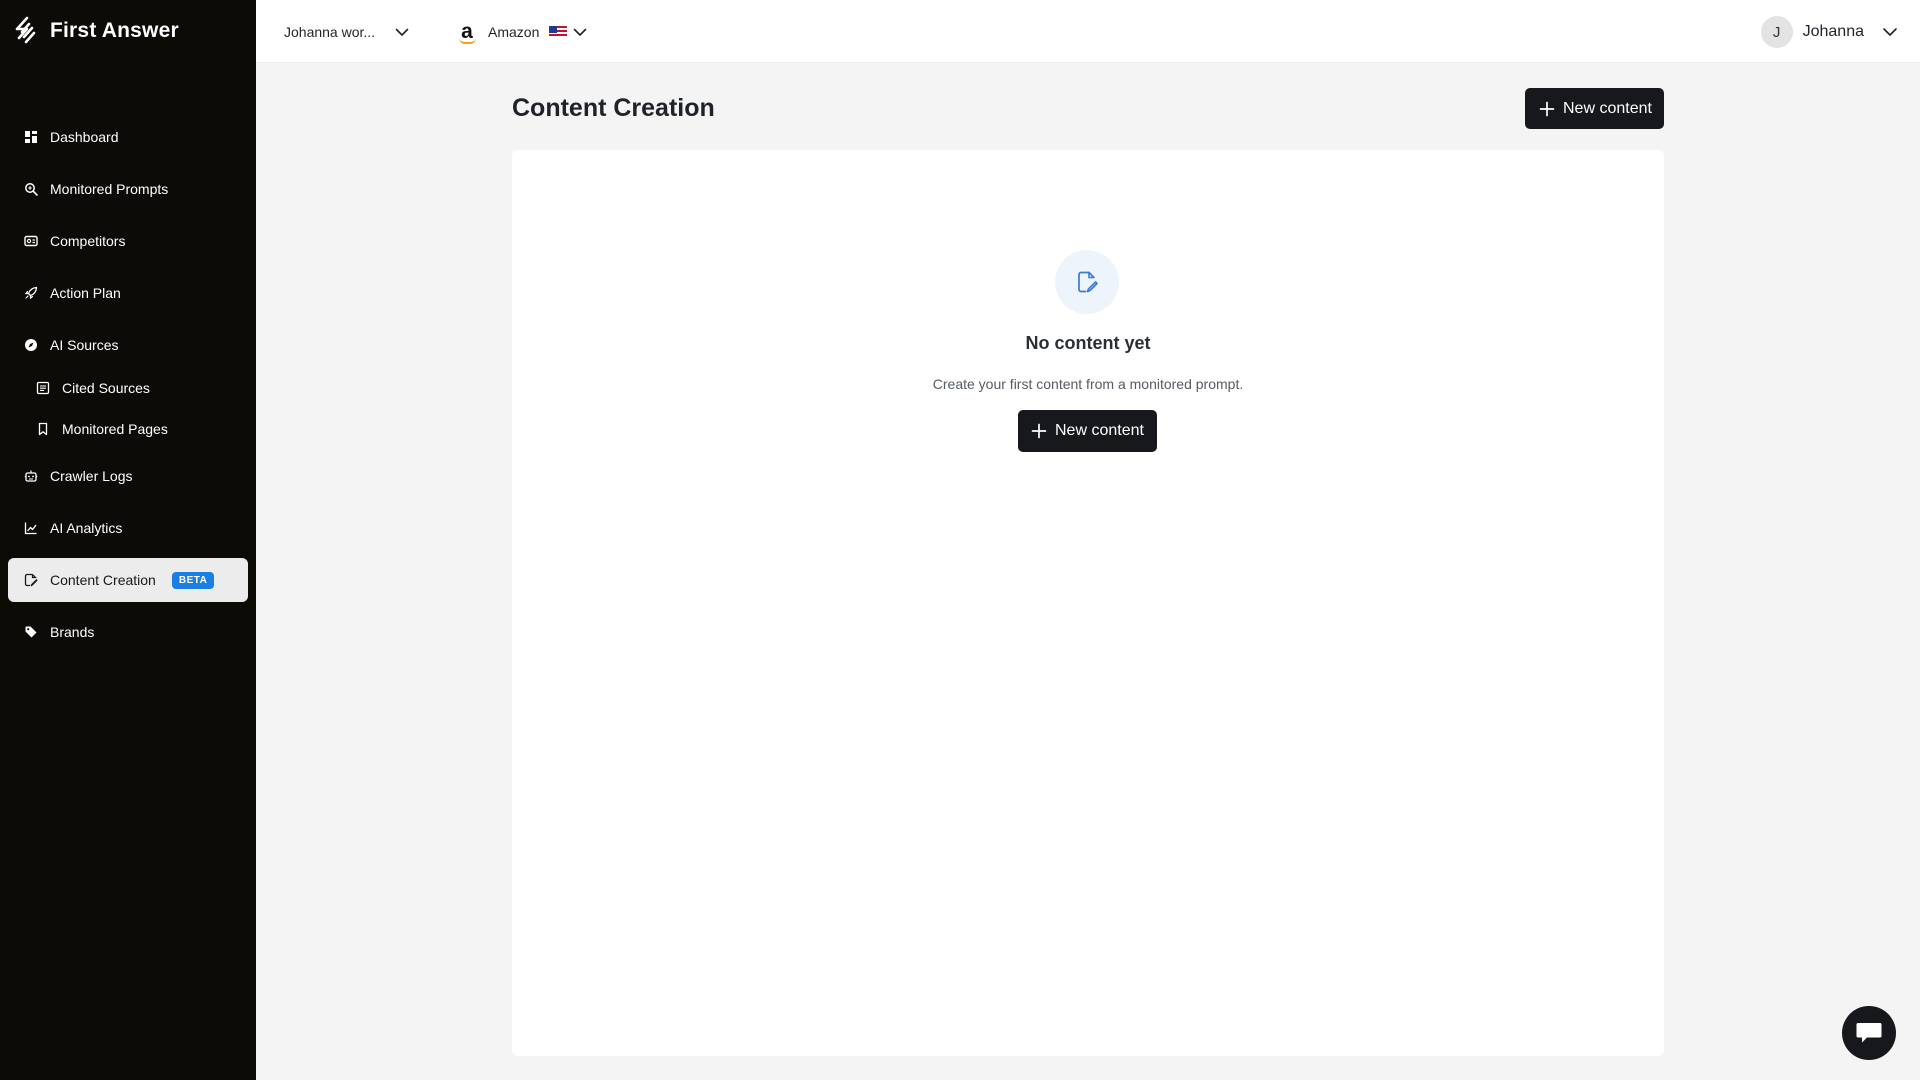  I want to click on sidebar-item-ai-analytics: AI Analytics, so click(128, 528).